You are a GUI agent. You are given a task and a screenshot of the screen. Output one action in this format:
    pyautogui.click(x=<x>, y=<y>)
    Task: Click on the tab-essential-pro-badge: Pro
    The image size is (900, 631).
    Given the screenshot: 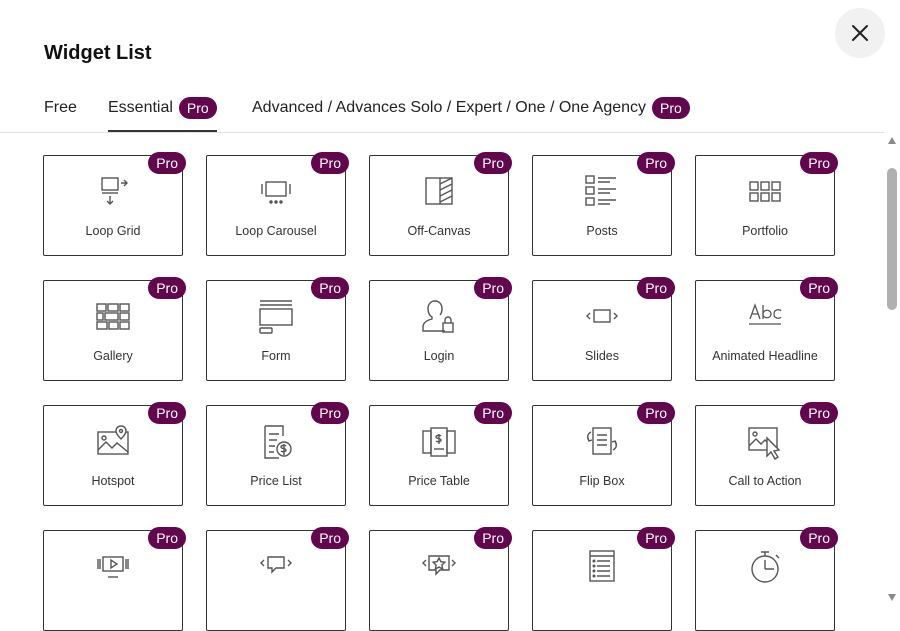 What is the action you would take?
    pyautogui.click(x=197, y=108)
    